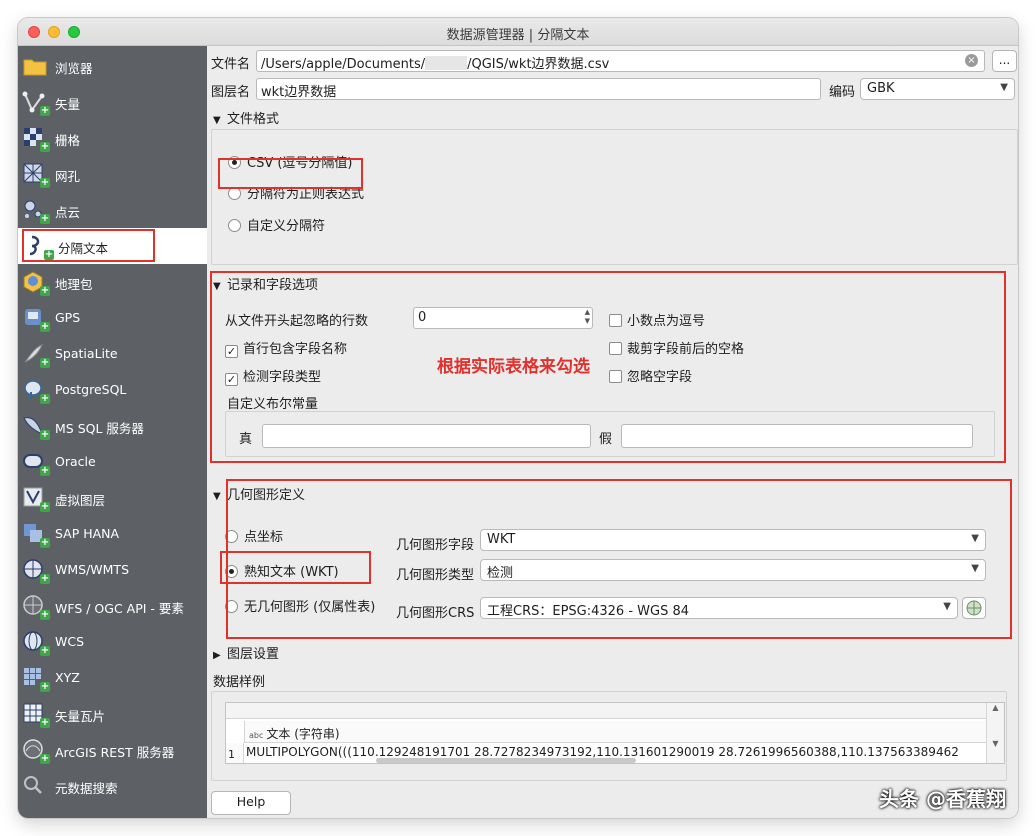 This screenshot has height=836, width=1036. What do you see at coordinates (36, 643) in the screenshot?
I see `wcs-icon: +` at bounding box center [36, 643].